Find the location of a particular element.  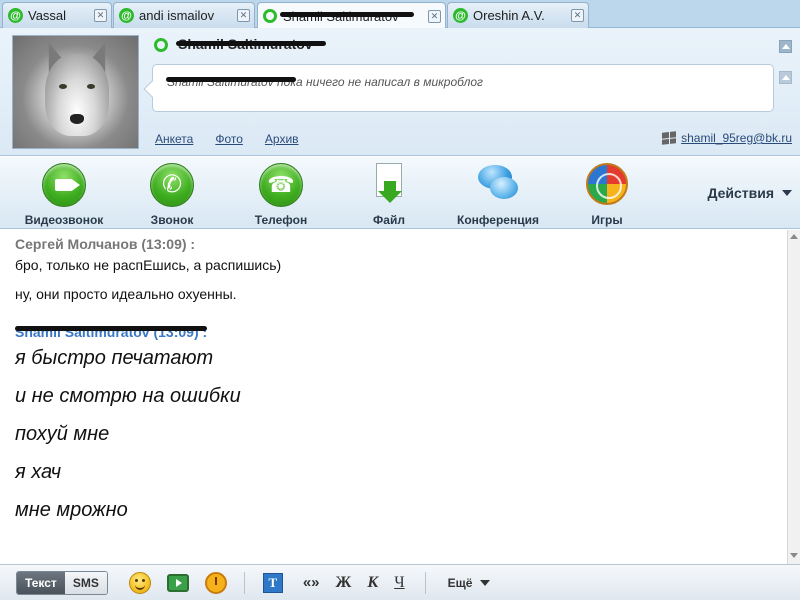

tab-label: Oreshin A.V. is located at coordinates (509, 15).